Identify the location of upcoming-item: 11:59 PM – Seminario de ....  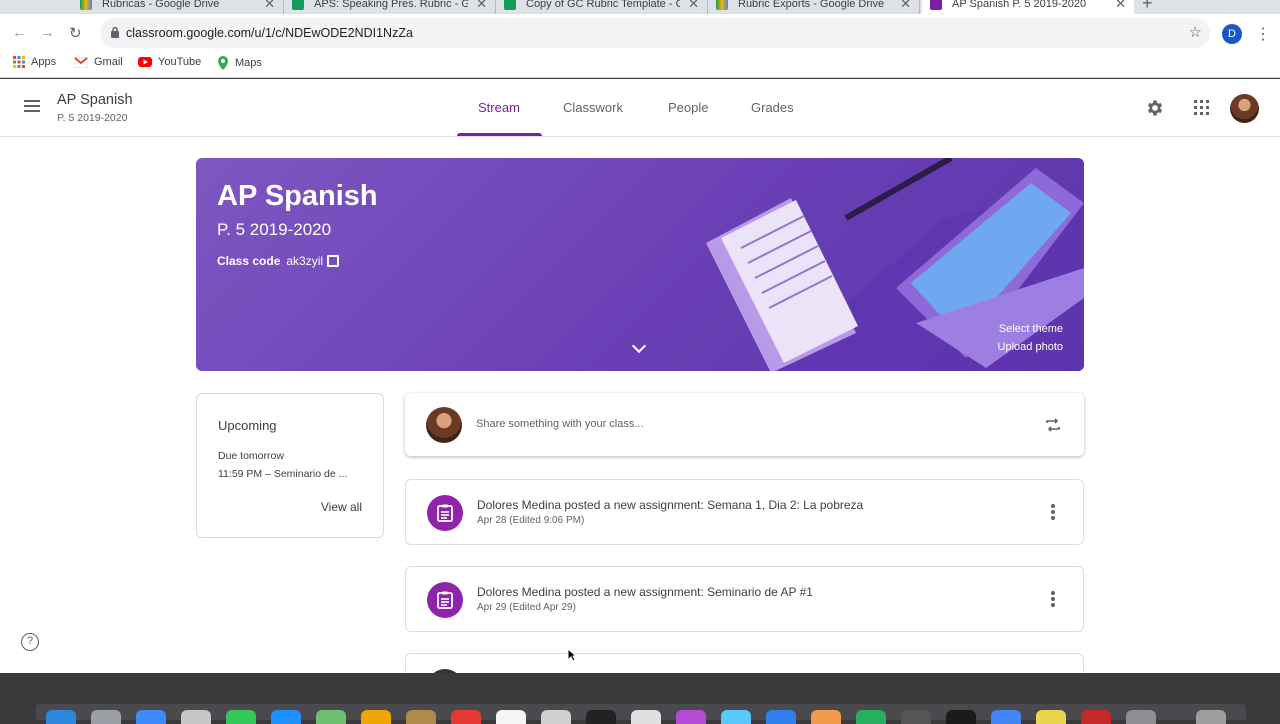
(293, 474).